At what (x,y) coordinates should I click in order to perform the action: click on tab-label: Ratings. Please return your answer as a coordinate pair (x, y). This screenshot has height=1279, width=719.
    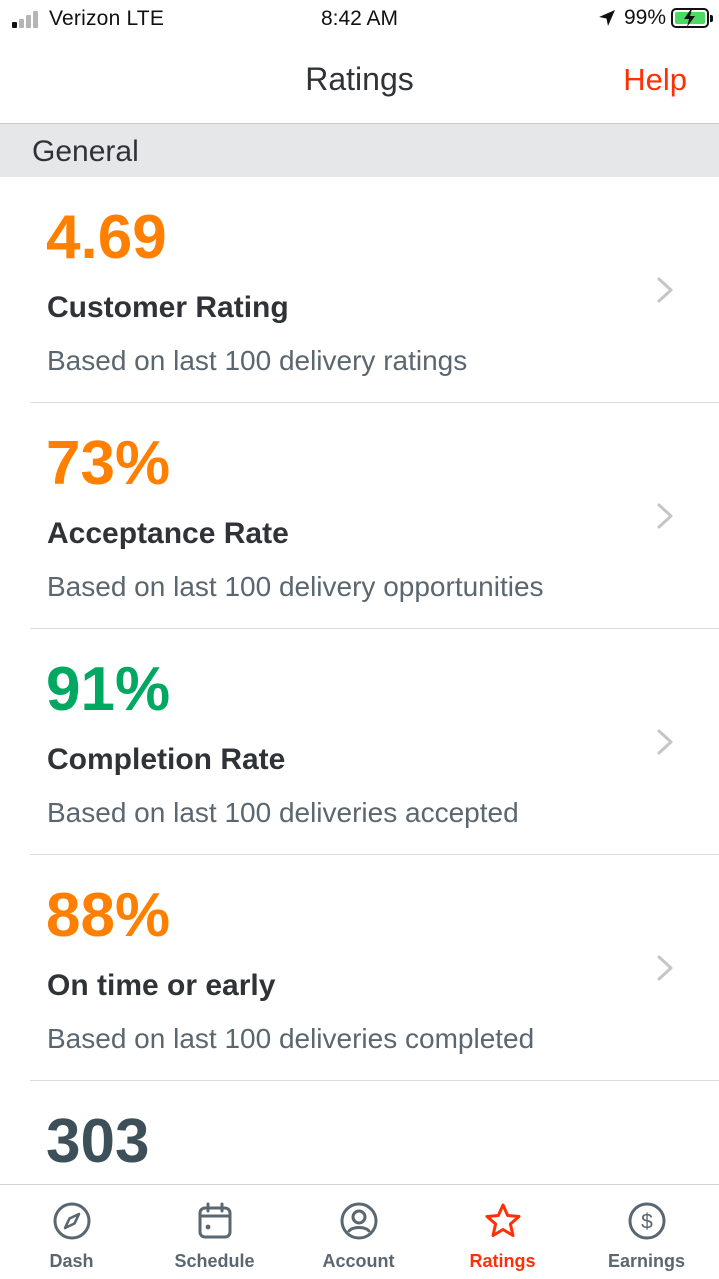
    Looking at the image, I should click on (502, 1261).